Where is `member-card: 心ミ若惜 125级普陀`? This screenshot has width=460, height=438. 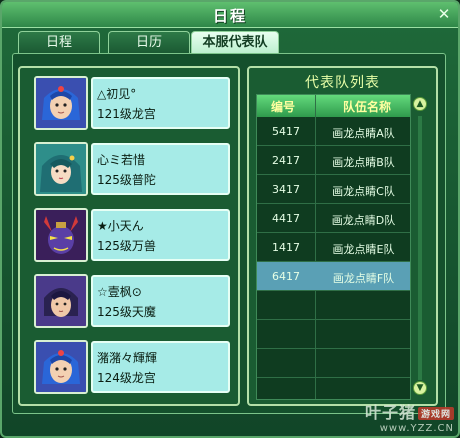
member-card: 心ミ若惜 125级普陀 is located at coordinates (133, 169).